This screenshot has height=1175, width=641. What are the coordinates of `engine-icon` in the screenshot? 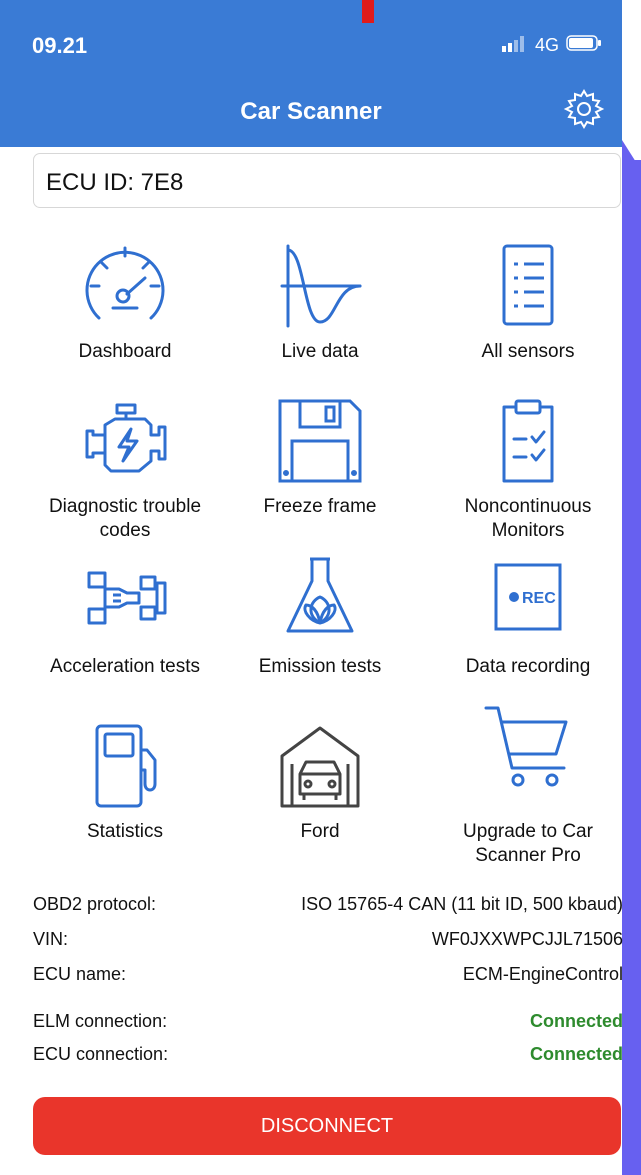 It's located at (126, 438).